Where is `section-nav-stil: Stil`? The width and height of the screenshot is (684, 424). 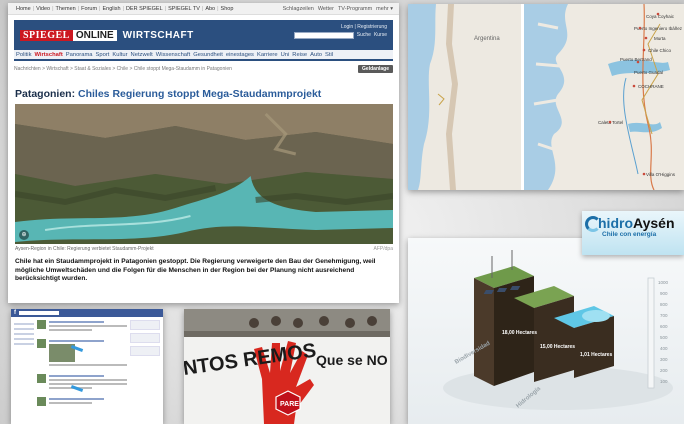 section-nav-stil: Stil is located at coordinates (329, 55).